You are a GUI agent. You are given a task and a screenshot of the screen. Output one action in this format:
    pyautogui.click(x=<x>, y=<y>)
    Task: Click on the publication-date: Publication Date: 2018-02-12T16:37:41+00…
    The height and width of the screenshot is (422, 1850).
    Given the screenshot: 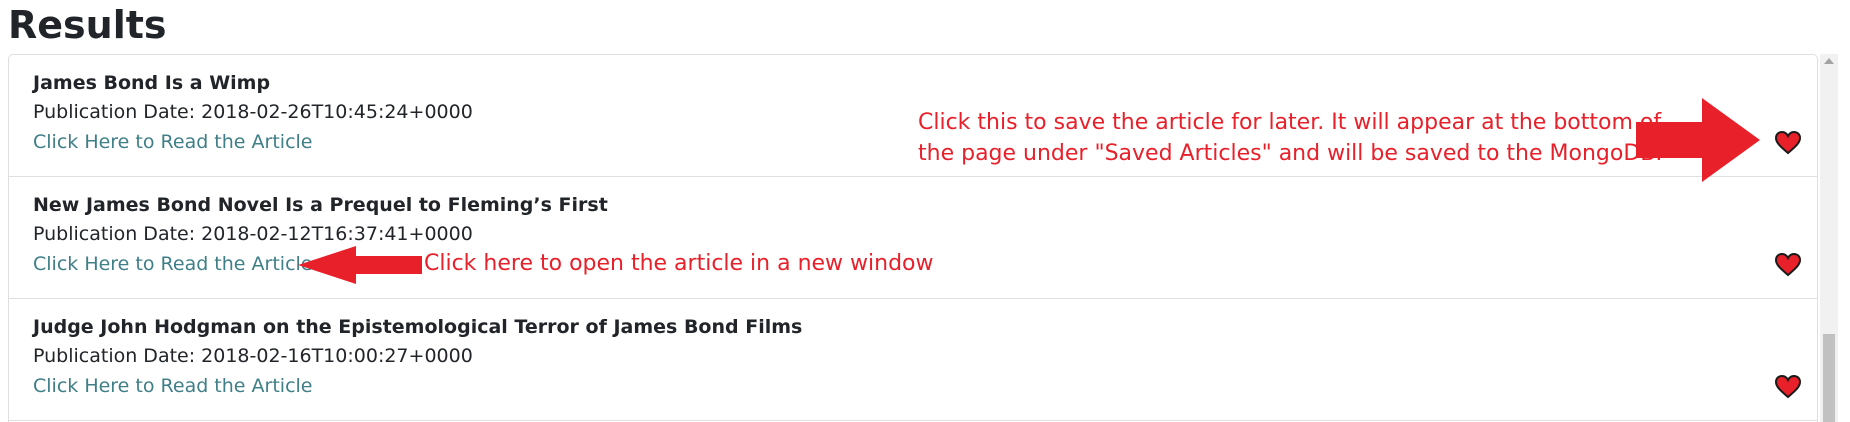 What is the action you would take?
    pyautogui.click(x=253, y=234)
    